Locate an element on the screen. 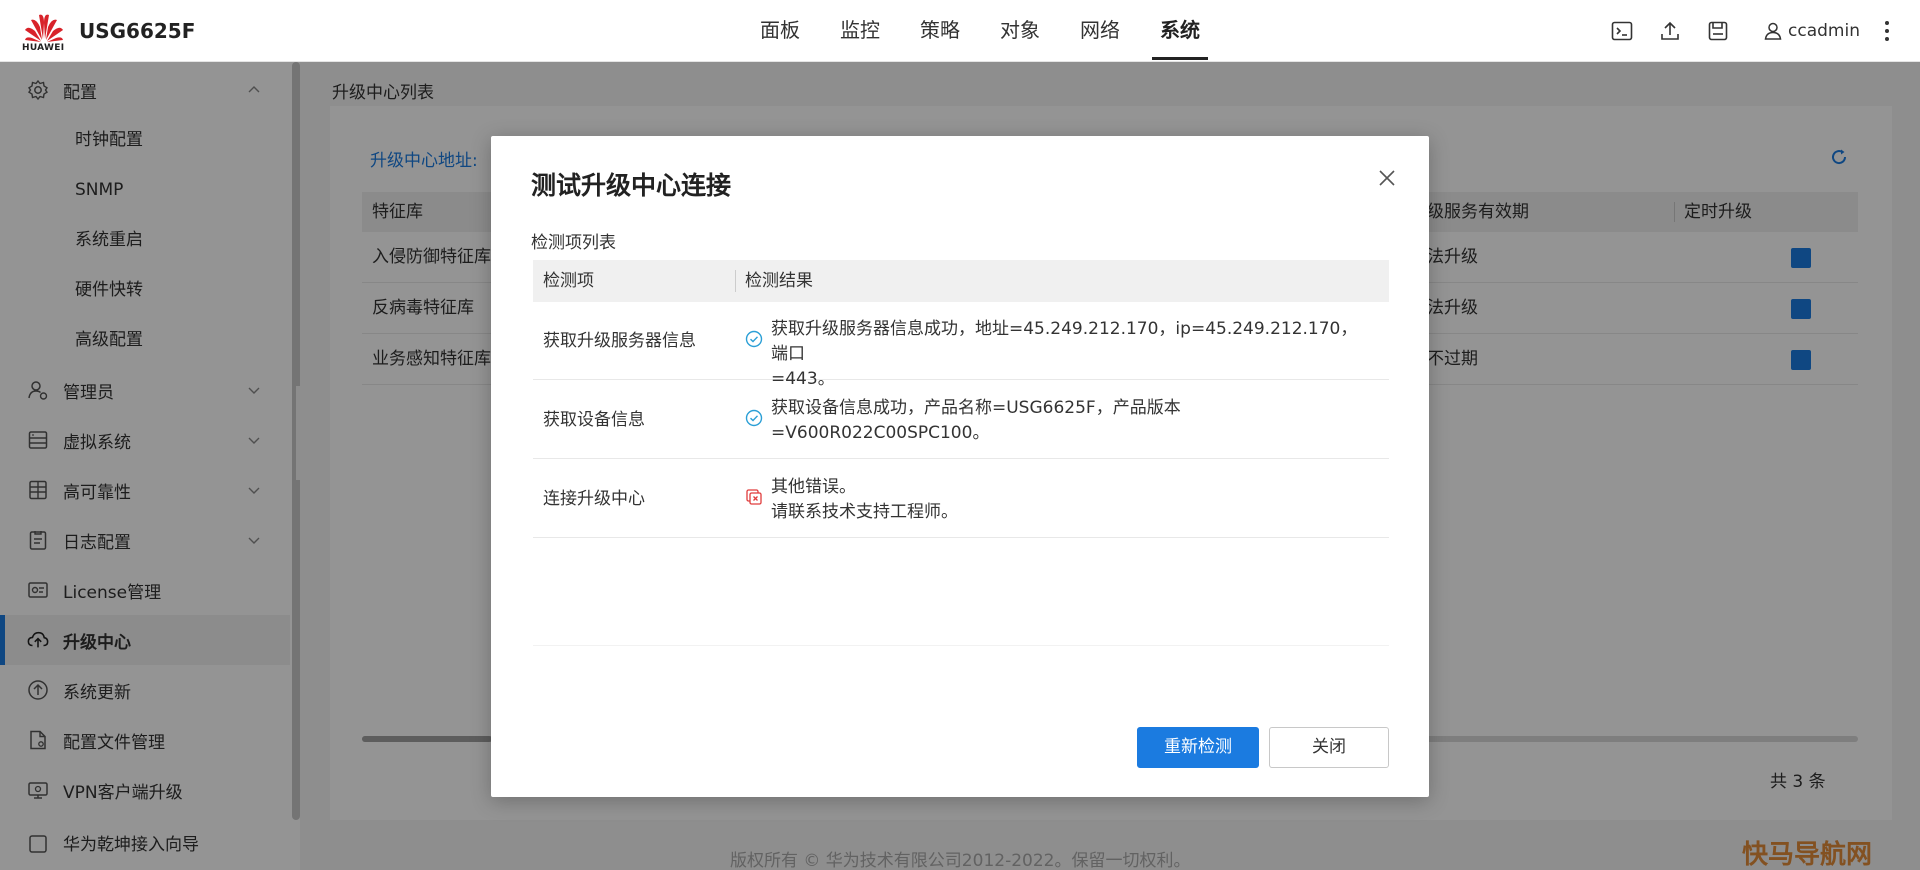 The width and height of the screenshot is (1920, 870). close-button: 关闭 is located at coordinates (1329, 747).